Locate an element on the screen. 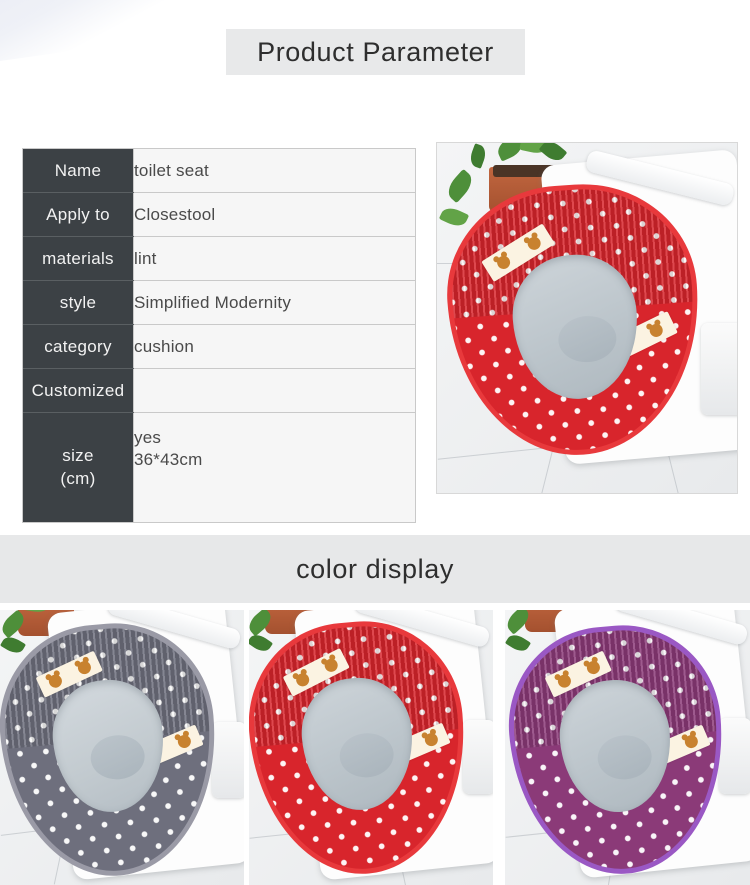 This screenshot has width=750, height=885. color-display-banner: color display is located at coordinates (375, 569).